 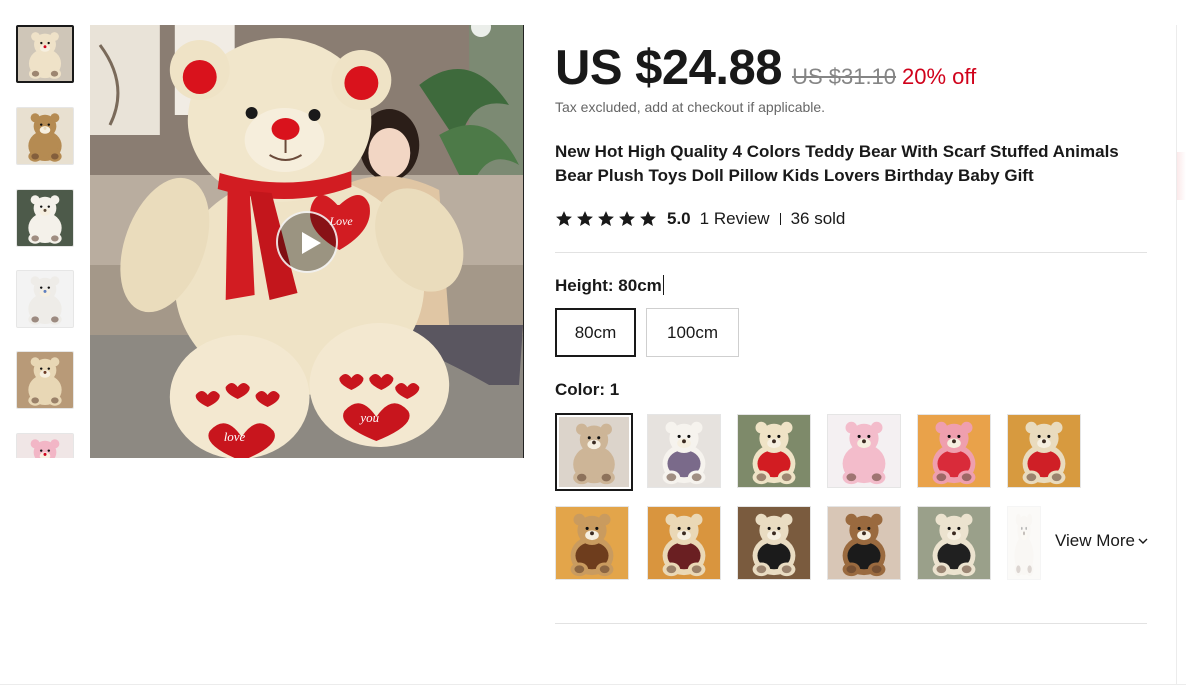 I want to click on original-price: US $31.10, so click(x=844, y=76).